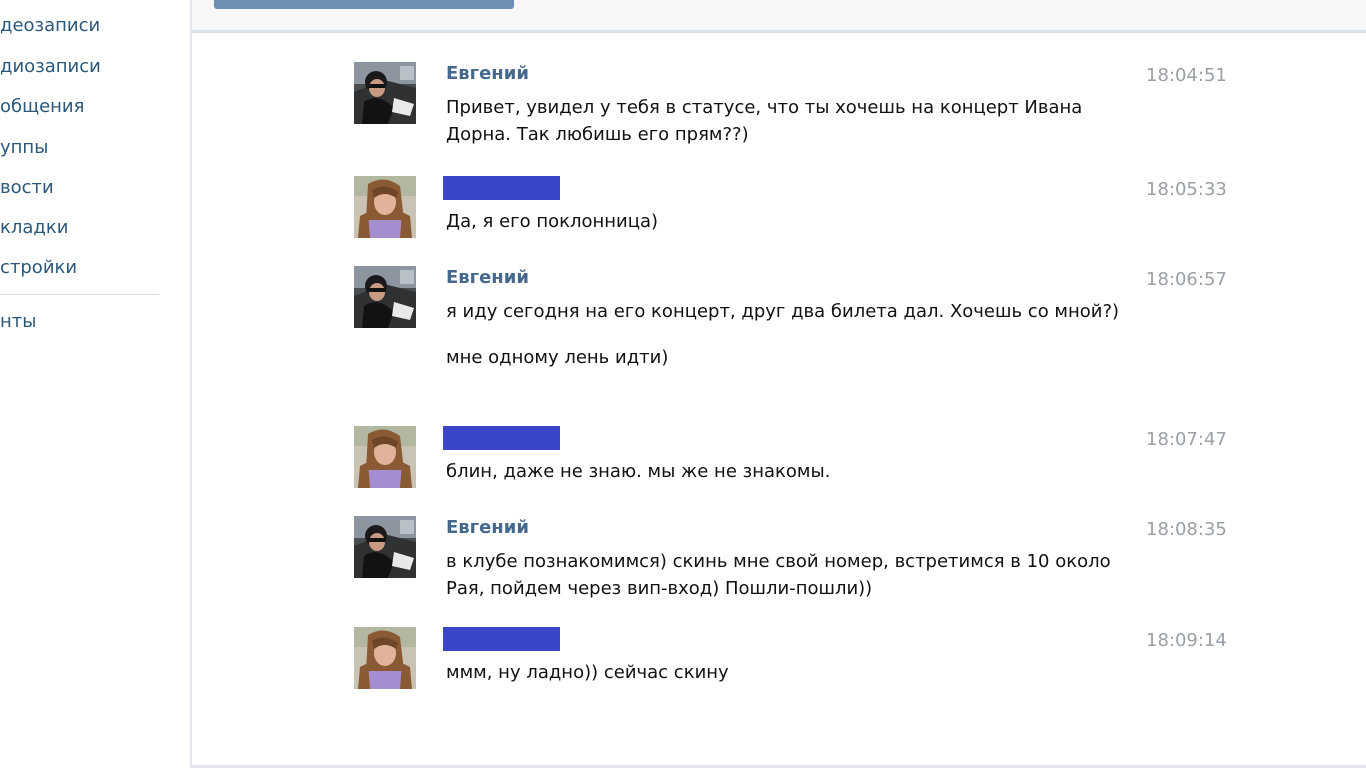 The image size is (1366, 768). What do you see at coordinates (50, 66) in the screenshot?
I see `sidebar-item-label: диозаписи` at bounding box center [50, 66].